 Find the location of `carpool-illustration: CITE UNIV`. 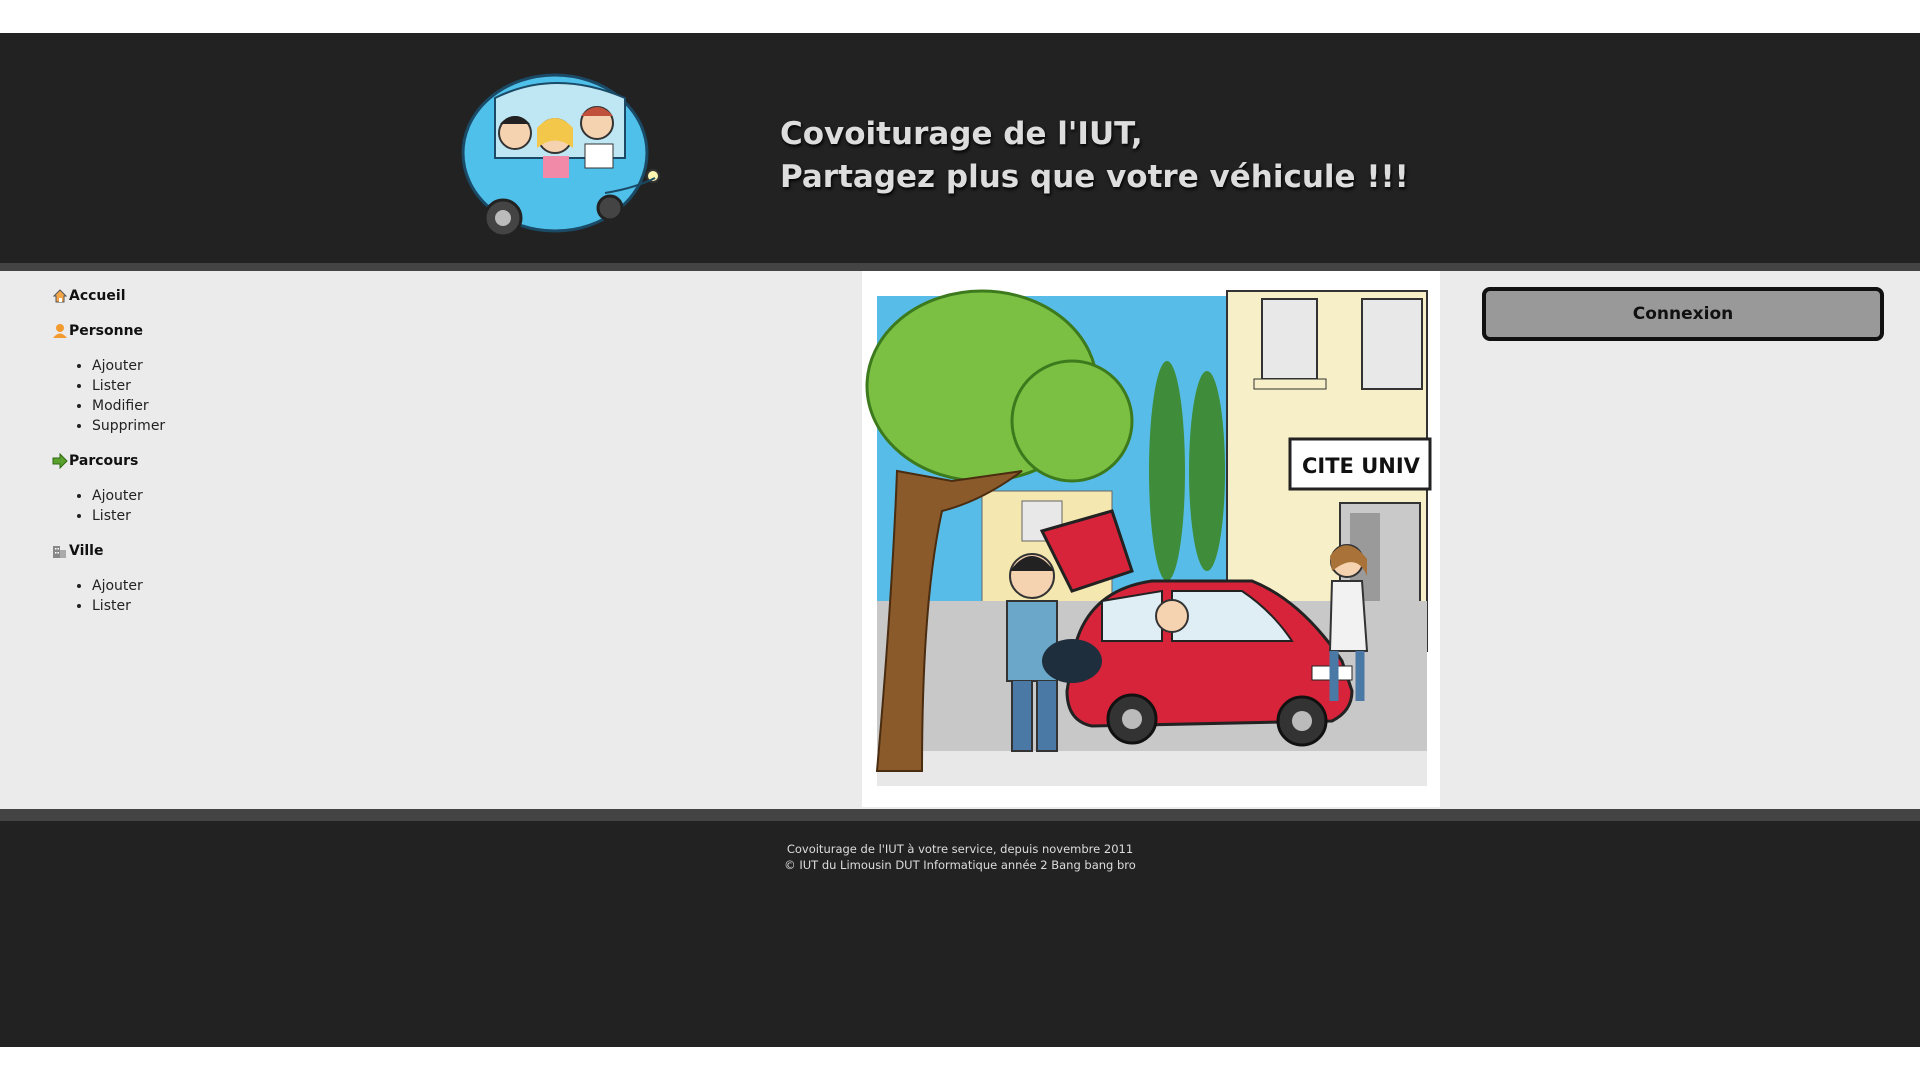

carpool-illustration: CITE UNIV is located at coordinates (1151, 539).